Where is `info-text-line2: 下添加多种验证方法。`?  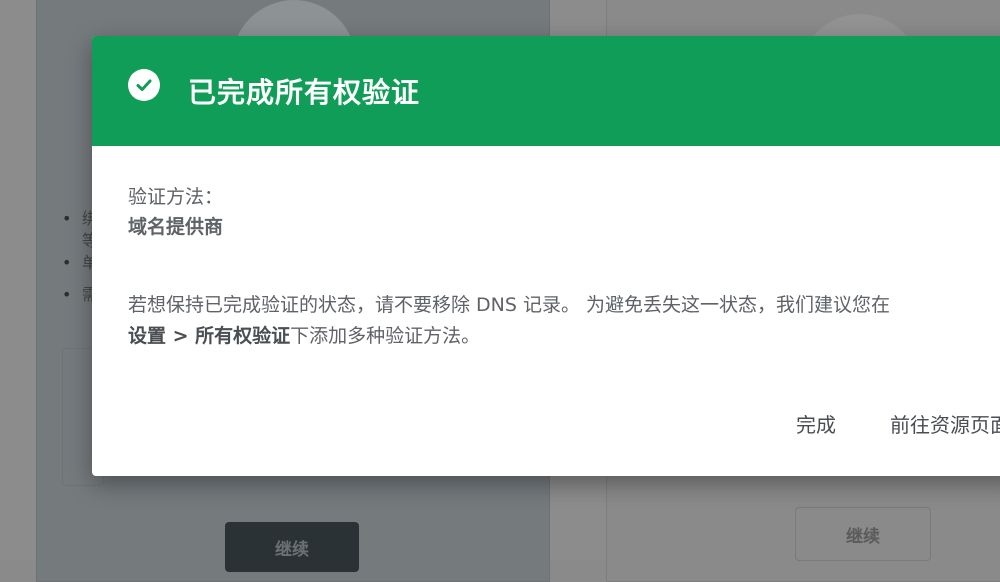 info-text-line2: 下添加多种验证方法。 is located at coordinates (385, 336).